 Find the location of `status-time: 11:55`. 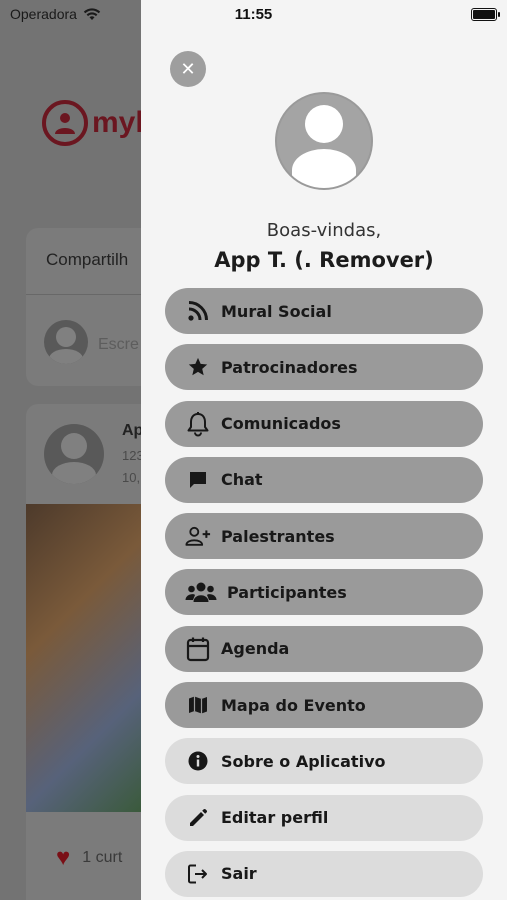

status-time: 11:55 is located at coordinates (253, 14).